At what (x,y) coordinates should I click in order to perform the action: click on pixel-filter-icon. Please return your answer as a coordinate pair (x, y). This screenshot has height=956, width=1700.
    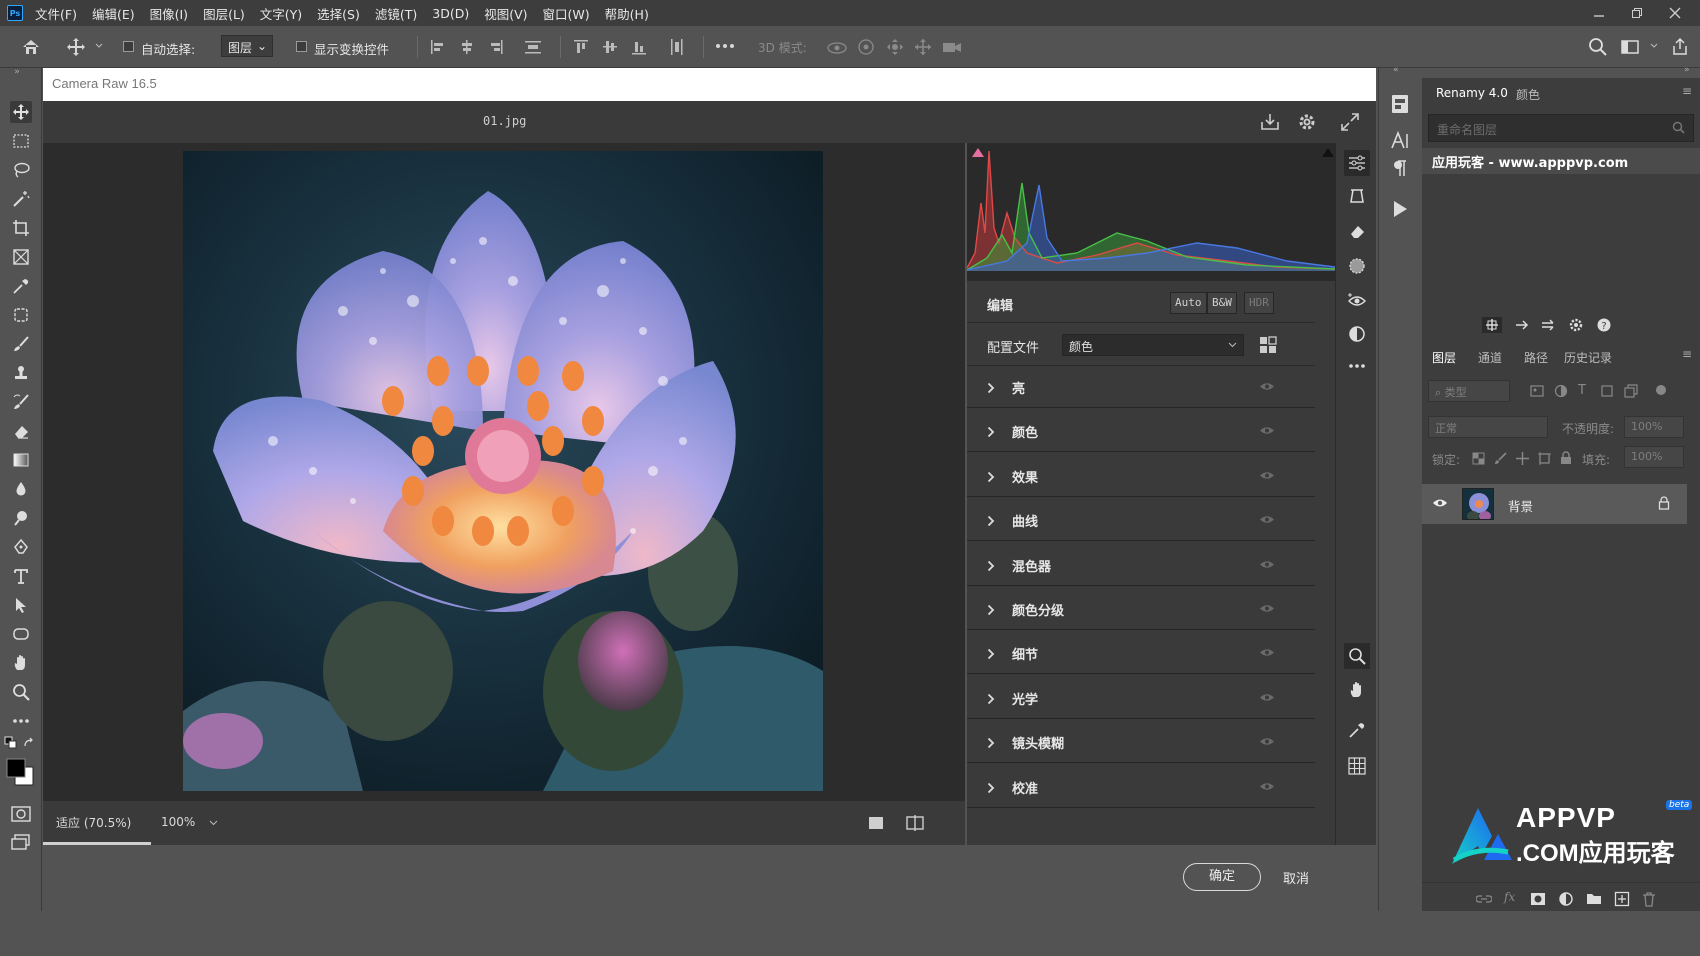
    Looking at the image, I should click on (1537, 391).